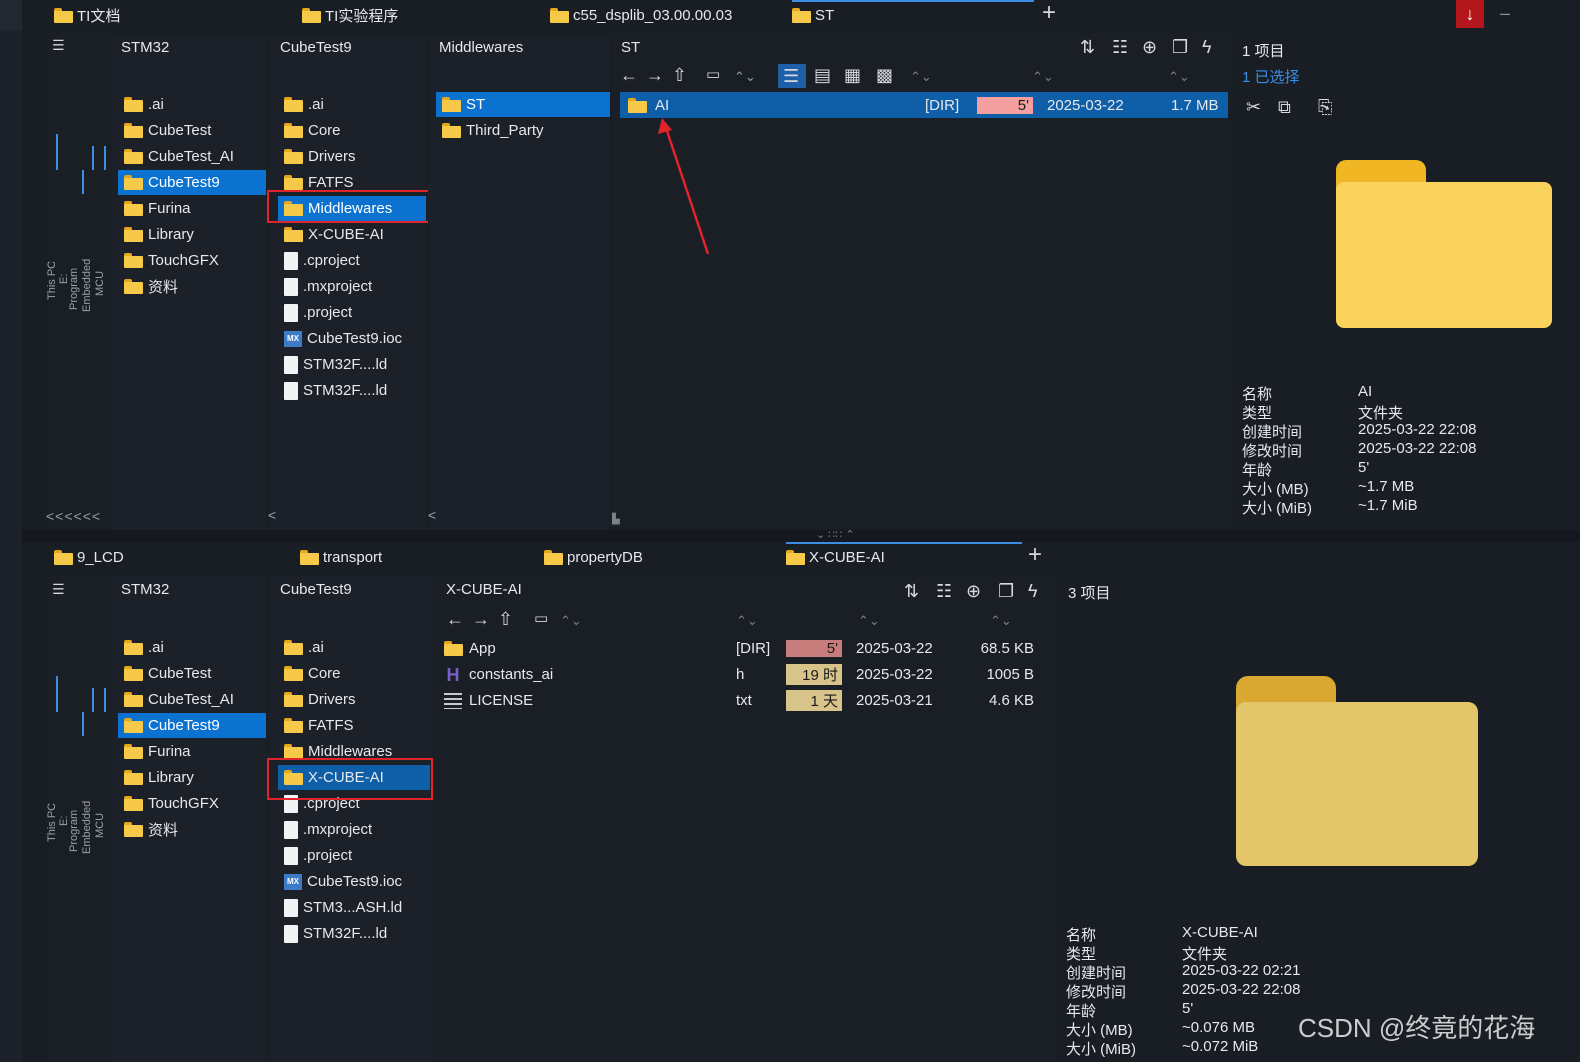  Describe the element at coordinates (1470, 14) in the screenshot. I see `download-icon: ↓` at that location.